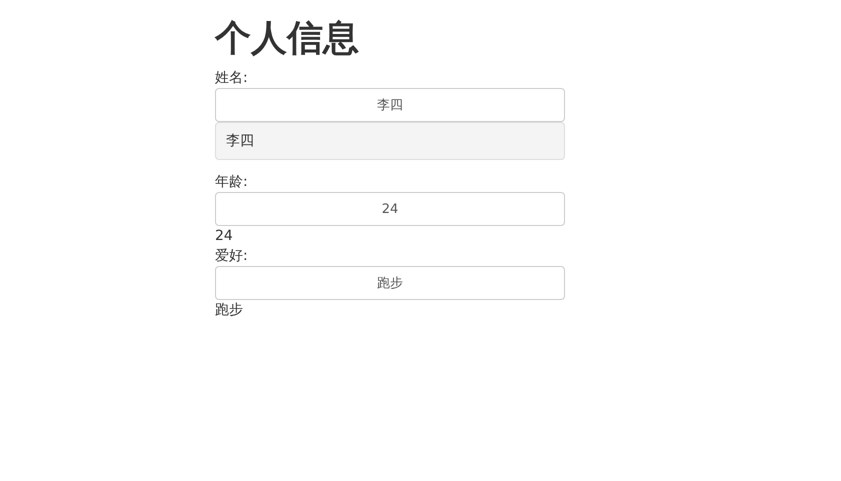 Image resolution: width=841 pixels, height=481 pixels. Describe the element at coordinates (390, 283) in the screenshot. I see `input-field: 跑步` at that location.